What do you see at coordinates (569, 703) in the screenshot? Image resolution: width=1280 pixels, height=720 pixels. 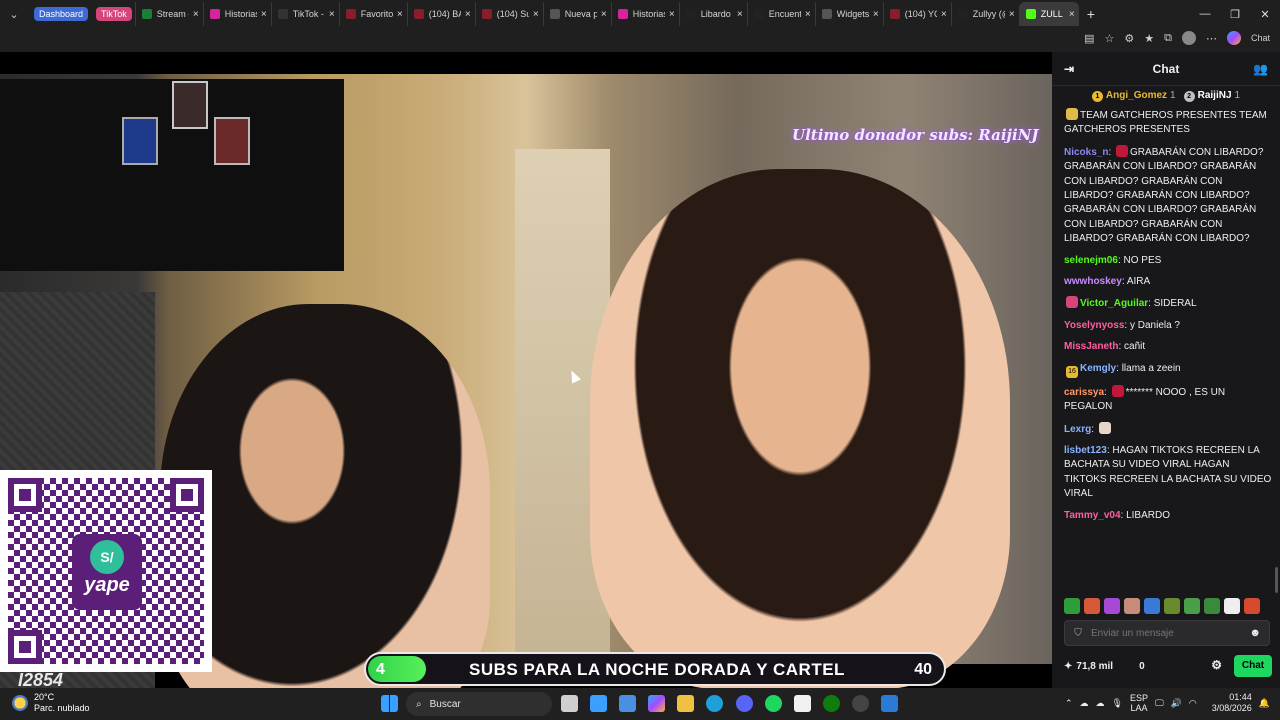 I see `task-view-icon` at bounding box center [569, 703].